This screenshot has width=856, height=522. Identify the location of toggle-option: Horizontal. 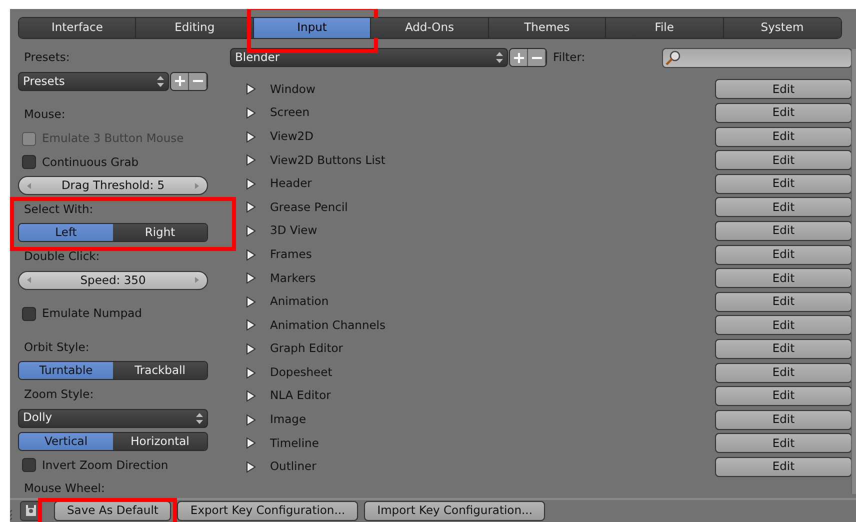
(160, 441).